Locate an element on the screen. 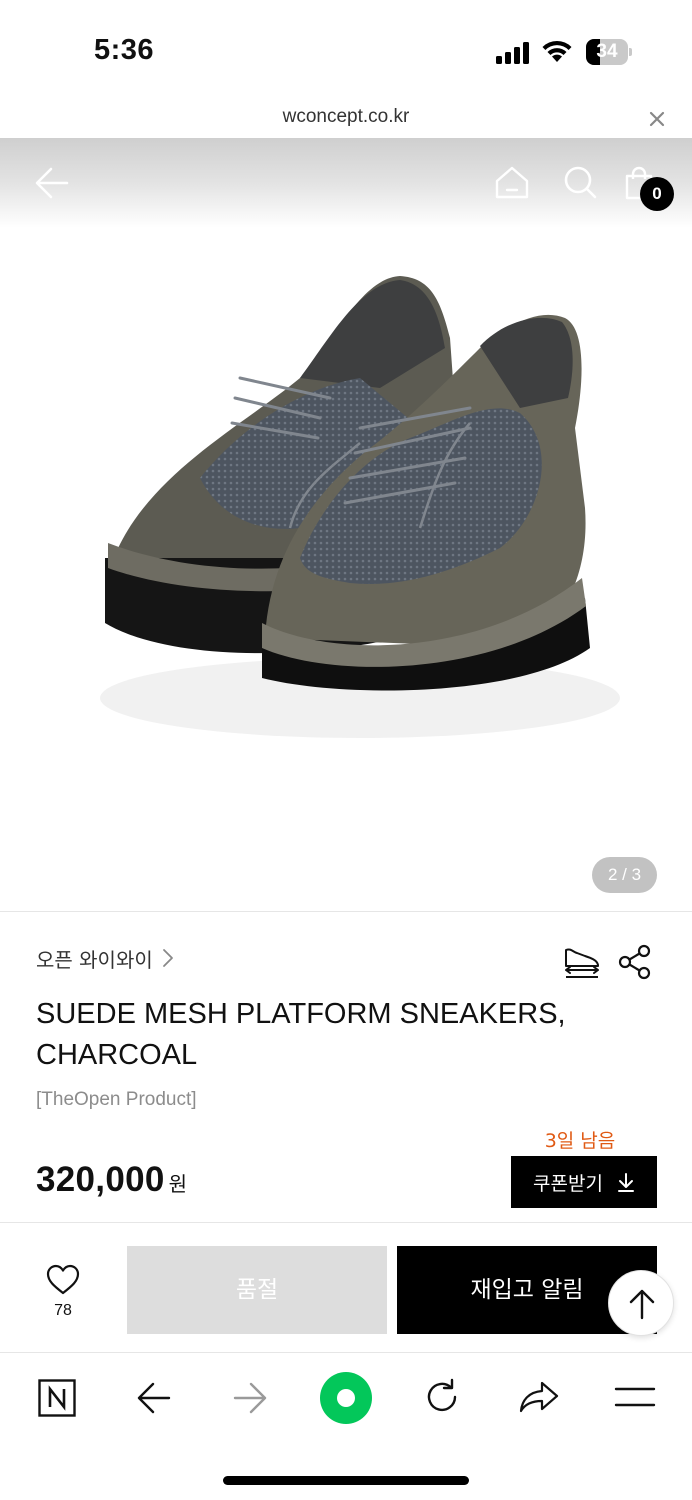  like-count: 78 is located at coordinates (63, 1310).